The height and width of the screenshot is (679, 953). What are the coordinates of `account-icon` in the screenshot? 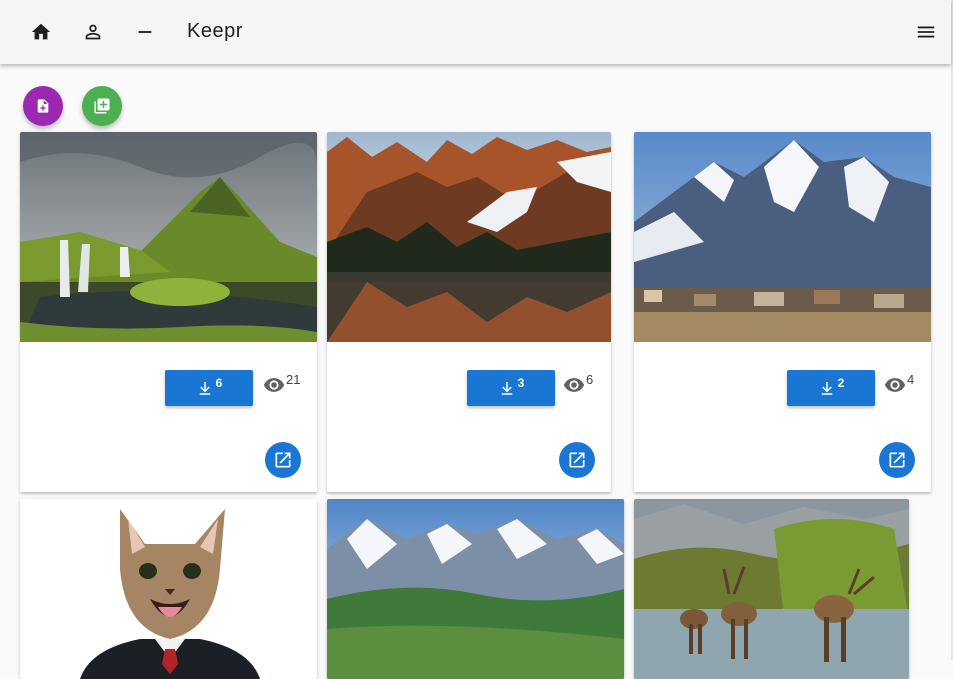 It's located at (93, 32).